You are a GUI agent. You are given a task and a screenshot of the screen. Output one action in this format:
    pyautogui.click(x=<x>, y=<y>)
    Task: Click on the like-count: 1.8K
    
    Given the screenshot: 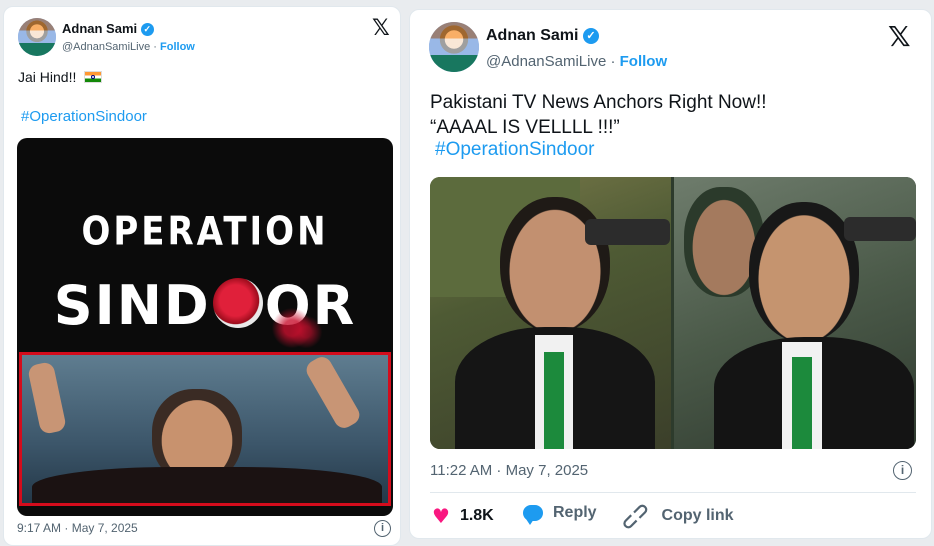 What is the action you would take?
    pyautogui.click(x=476, y=515)
    